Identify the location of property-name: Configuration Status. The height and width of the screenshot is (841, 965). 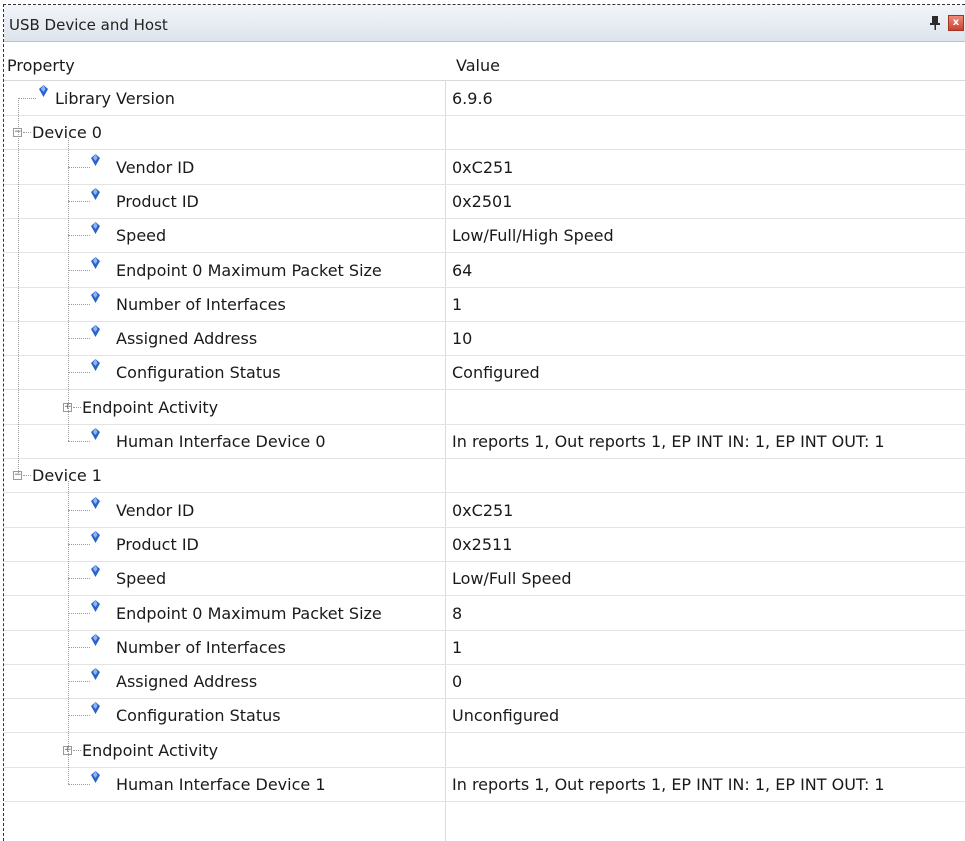
(198, 716).